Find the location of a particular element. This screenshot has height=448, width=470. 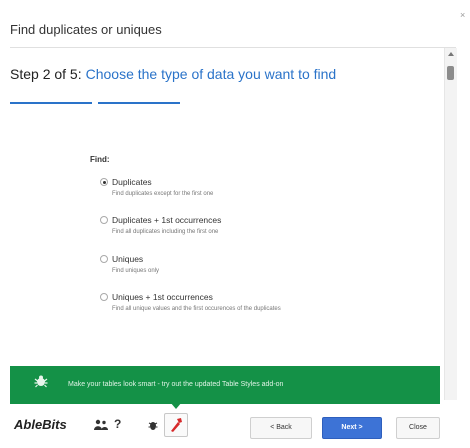

tools-icon is located at coordinates (176, 425).